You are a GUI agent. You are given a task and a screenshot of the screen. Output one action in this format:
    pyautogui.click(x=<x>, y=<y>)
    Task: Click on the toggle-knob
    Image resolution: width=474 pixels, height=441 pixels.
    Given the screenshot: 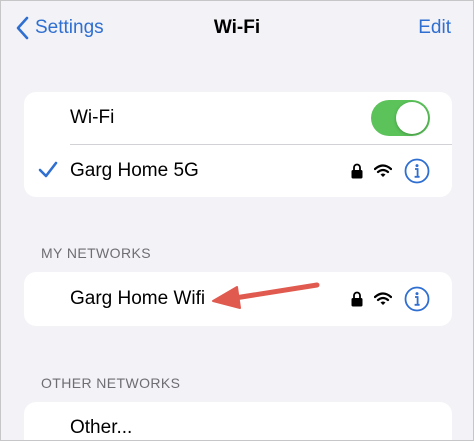 What is the action you would take?
    pyautogui.click(x=412, y=118)
    